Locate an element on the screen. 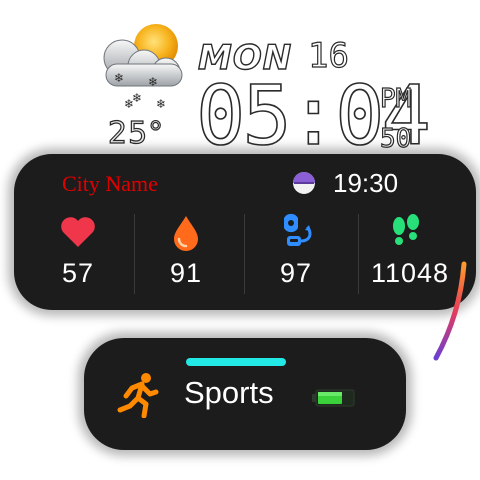 This screenshot has width=480, height=480. sports-accent-bar is located at coordinates (236, 362).